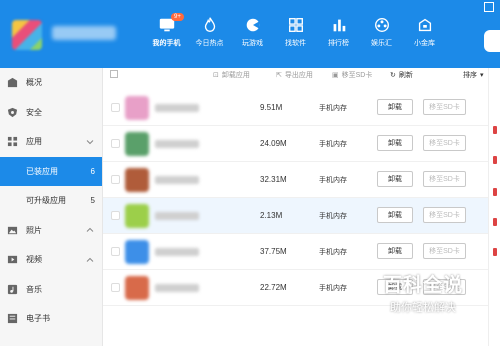  Describe the element at coordinates (235, 75) in the screenshot. I see `toolbar-label: 卸载应用` at that location.